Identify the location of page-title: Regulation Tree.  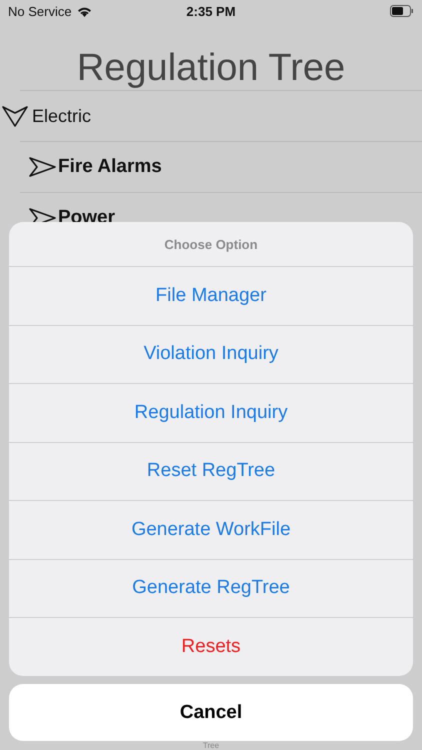
(211, 68).